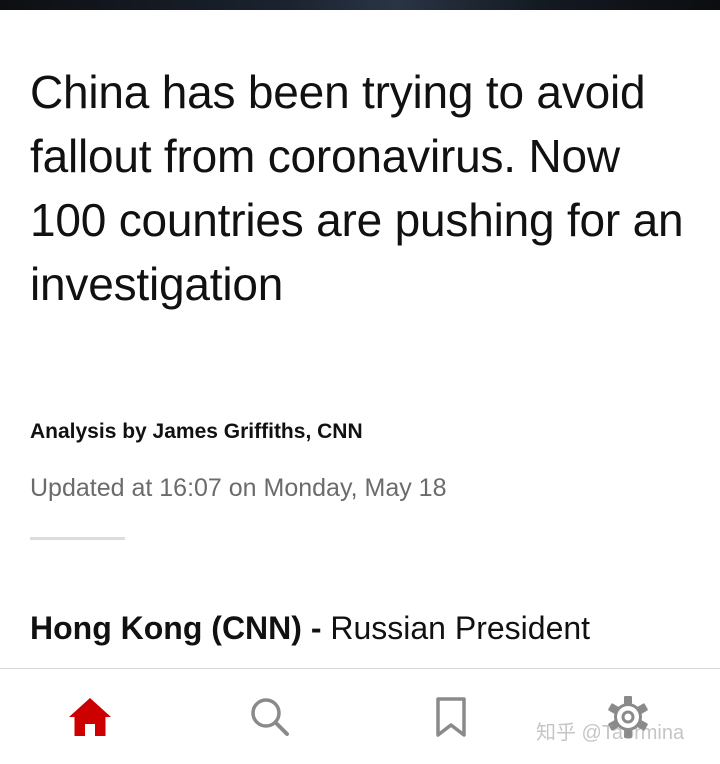 This screenshot has height=764, width=720. I want to click on article-lead-paragraph: Hong Kong (CNN) - Russian President, so click(310, 628).